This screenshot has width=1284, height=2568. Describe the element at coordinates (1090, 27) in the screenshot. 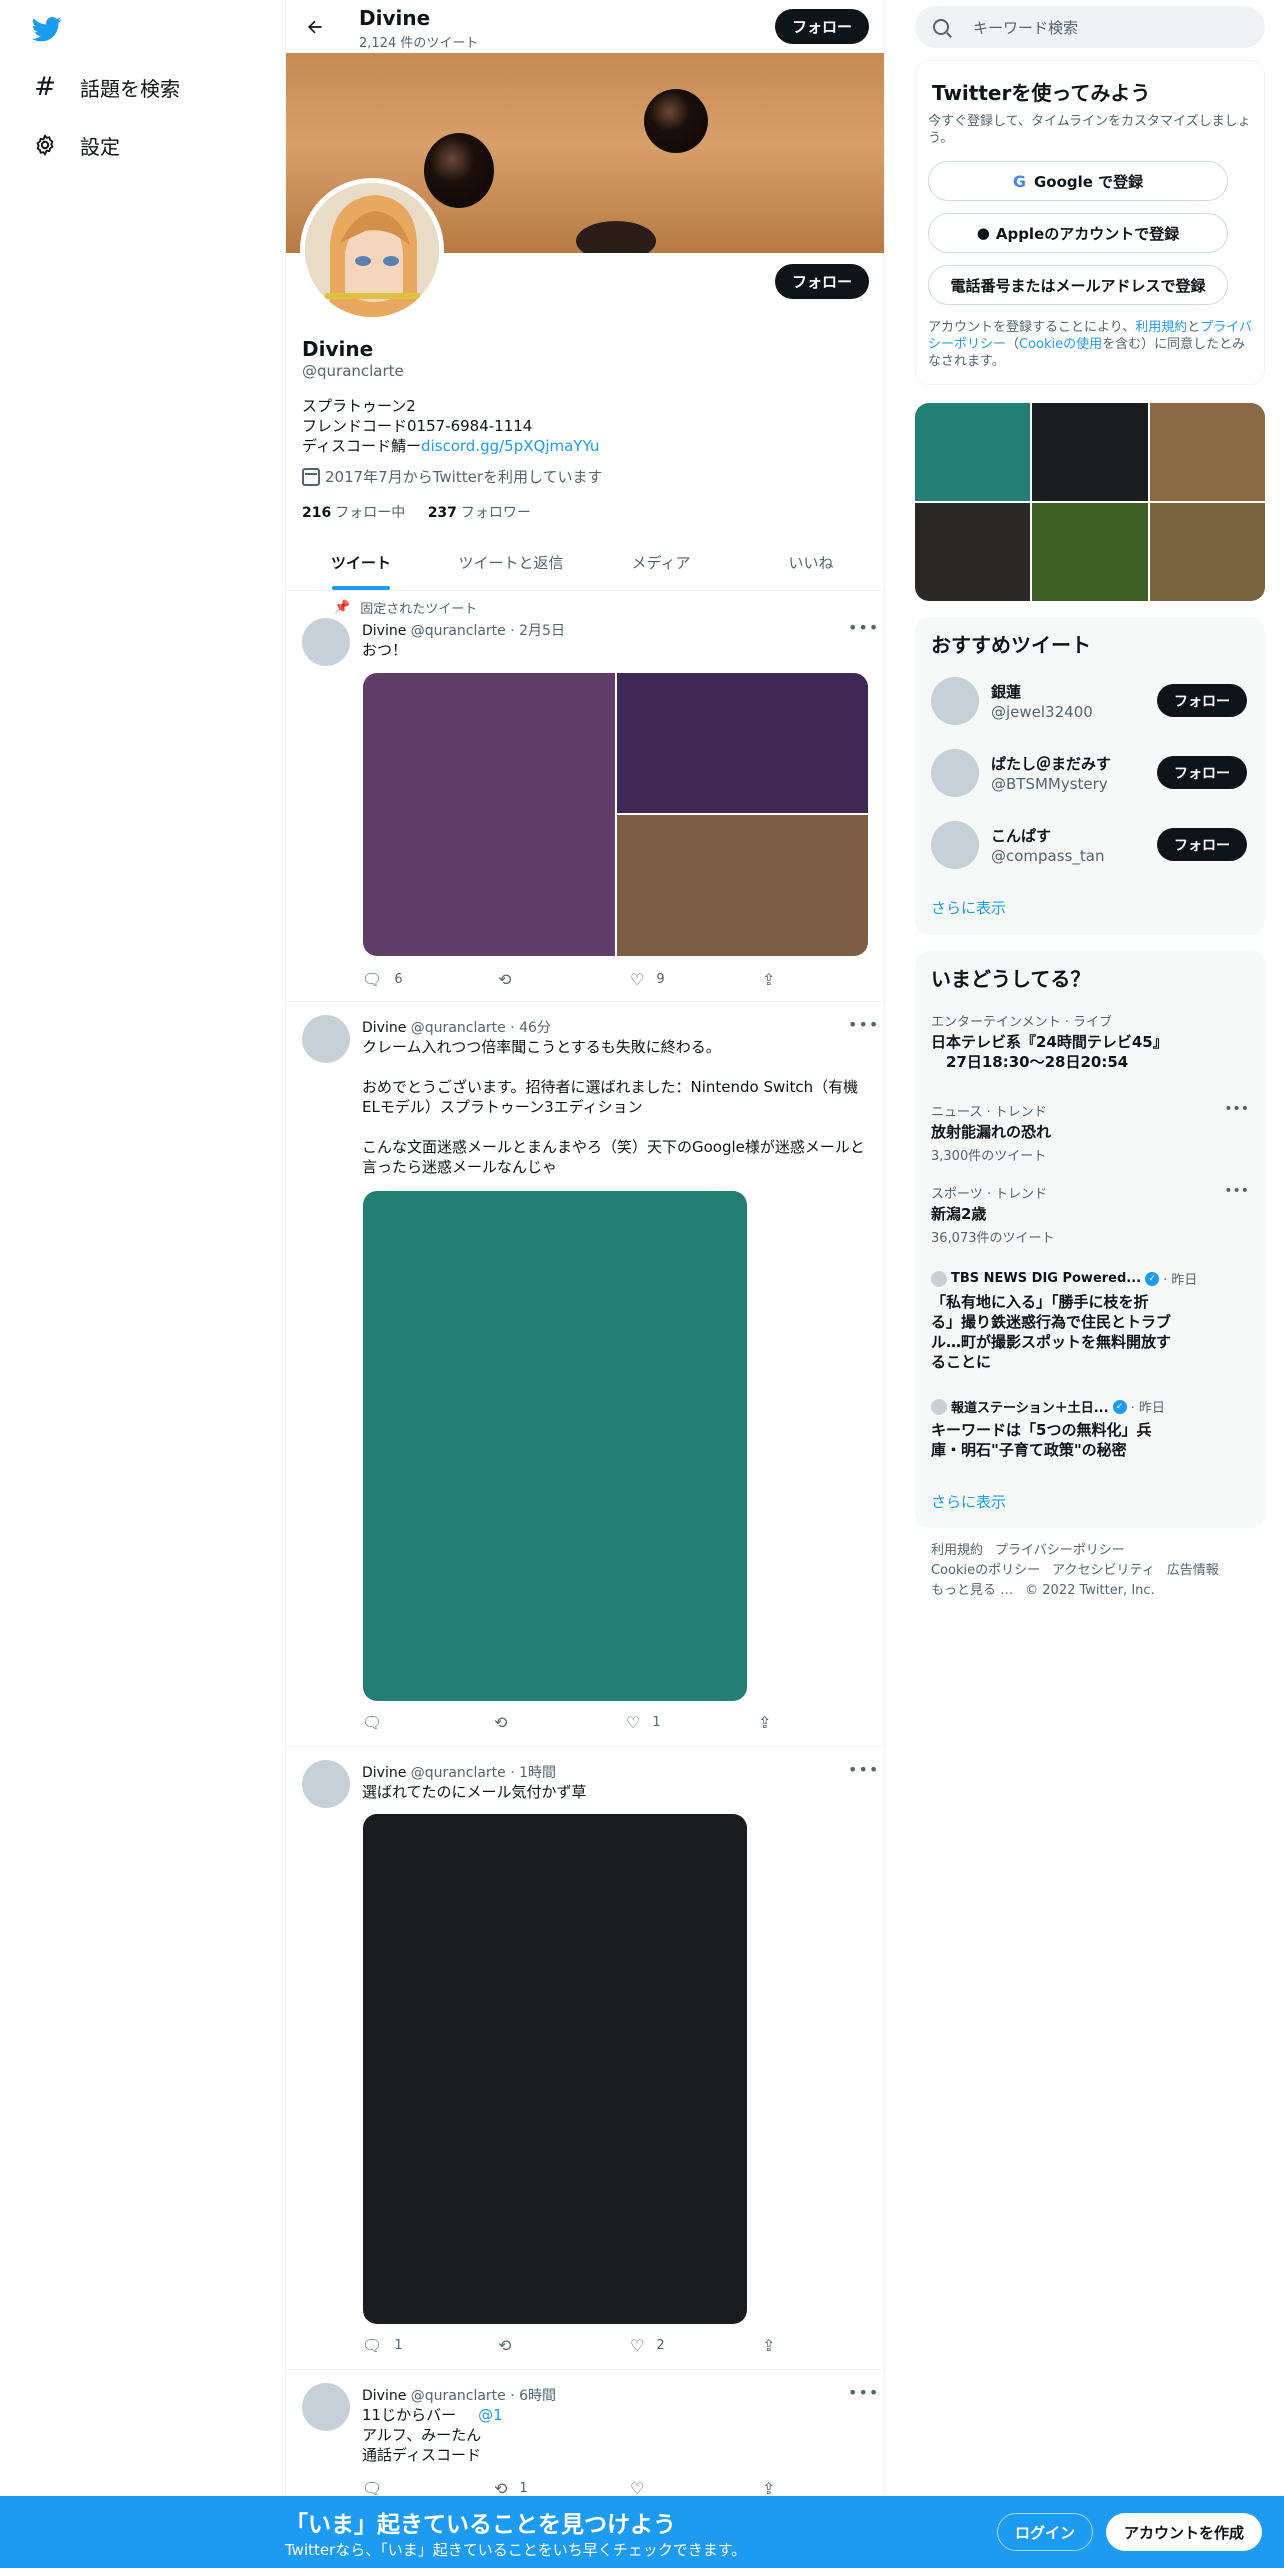

I see `search-input: キーワード検索` at that location.